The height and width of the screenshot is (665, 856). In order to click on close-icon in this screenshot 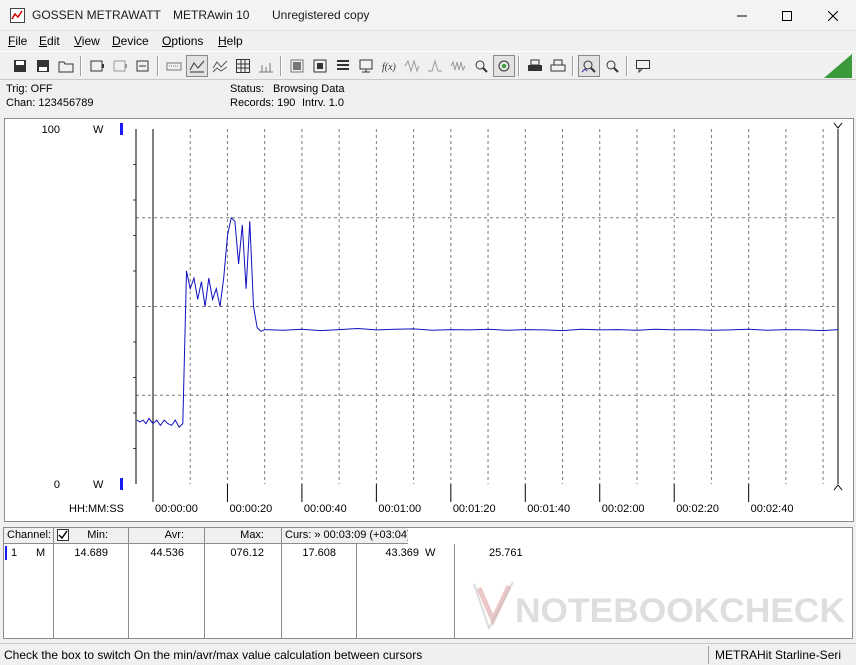, I will do `click(833, 15)`.